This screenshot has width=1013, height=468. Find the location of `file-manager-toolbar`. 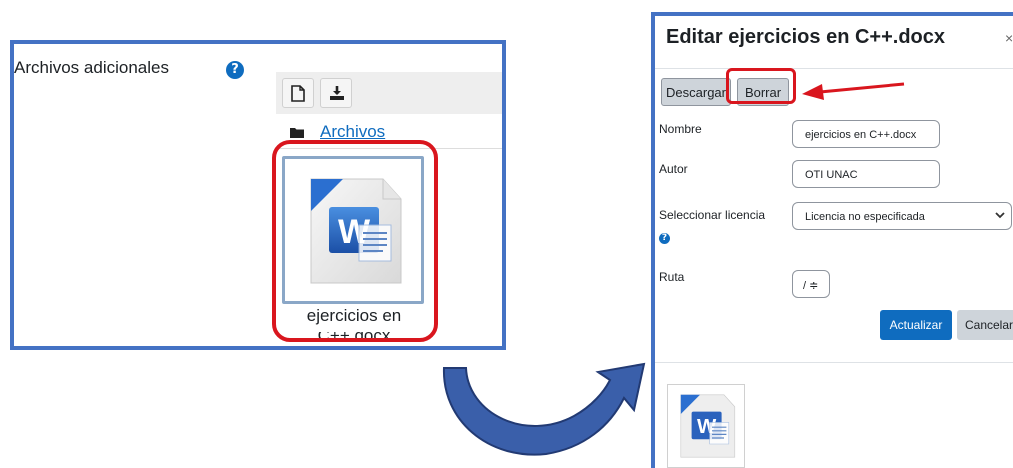

file-manager-toolbar is located at coordinates (389, 93).